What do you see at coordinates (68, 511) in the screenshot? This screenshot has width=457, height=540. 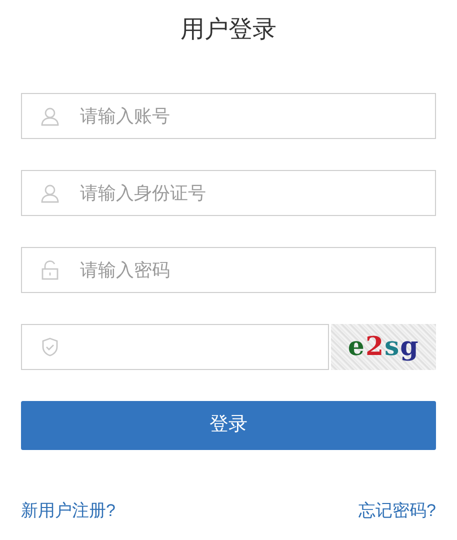 I see `register-link: 新用户注册?` at bounding box center [68, 511].